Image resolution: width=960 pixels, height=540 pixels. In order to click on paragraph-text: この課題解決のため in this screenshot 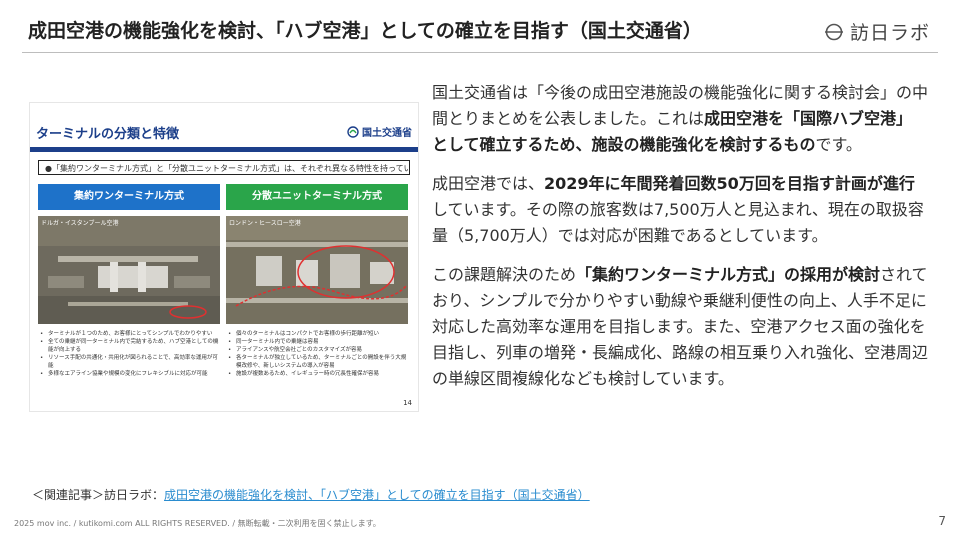, I will do `click(504, 274)`.